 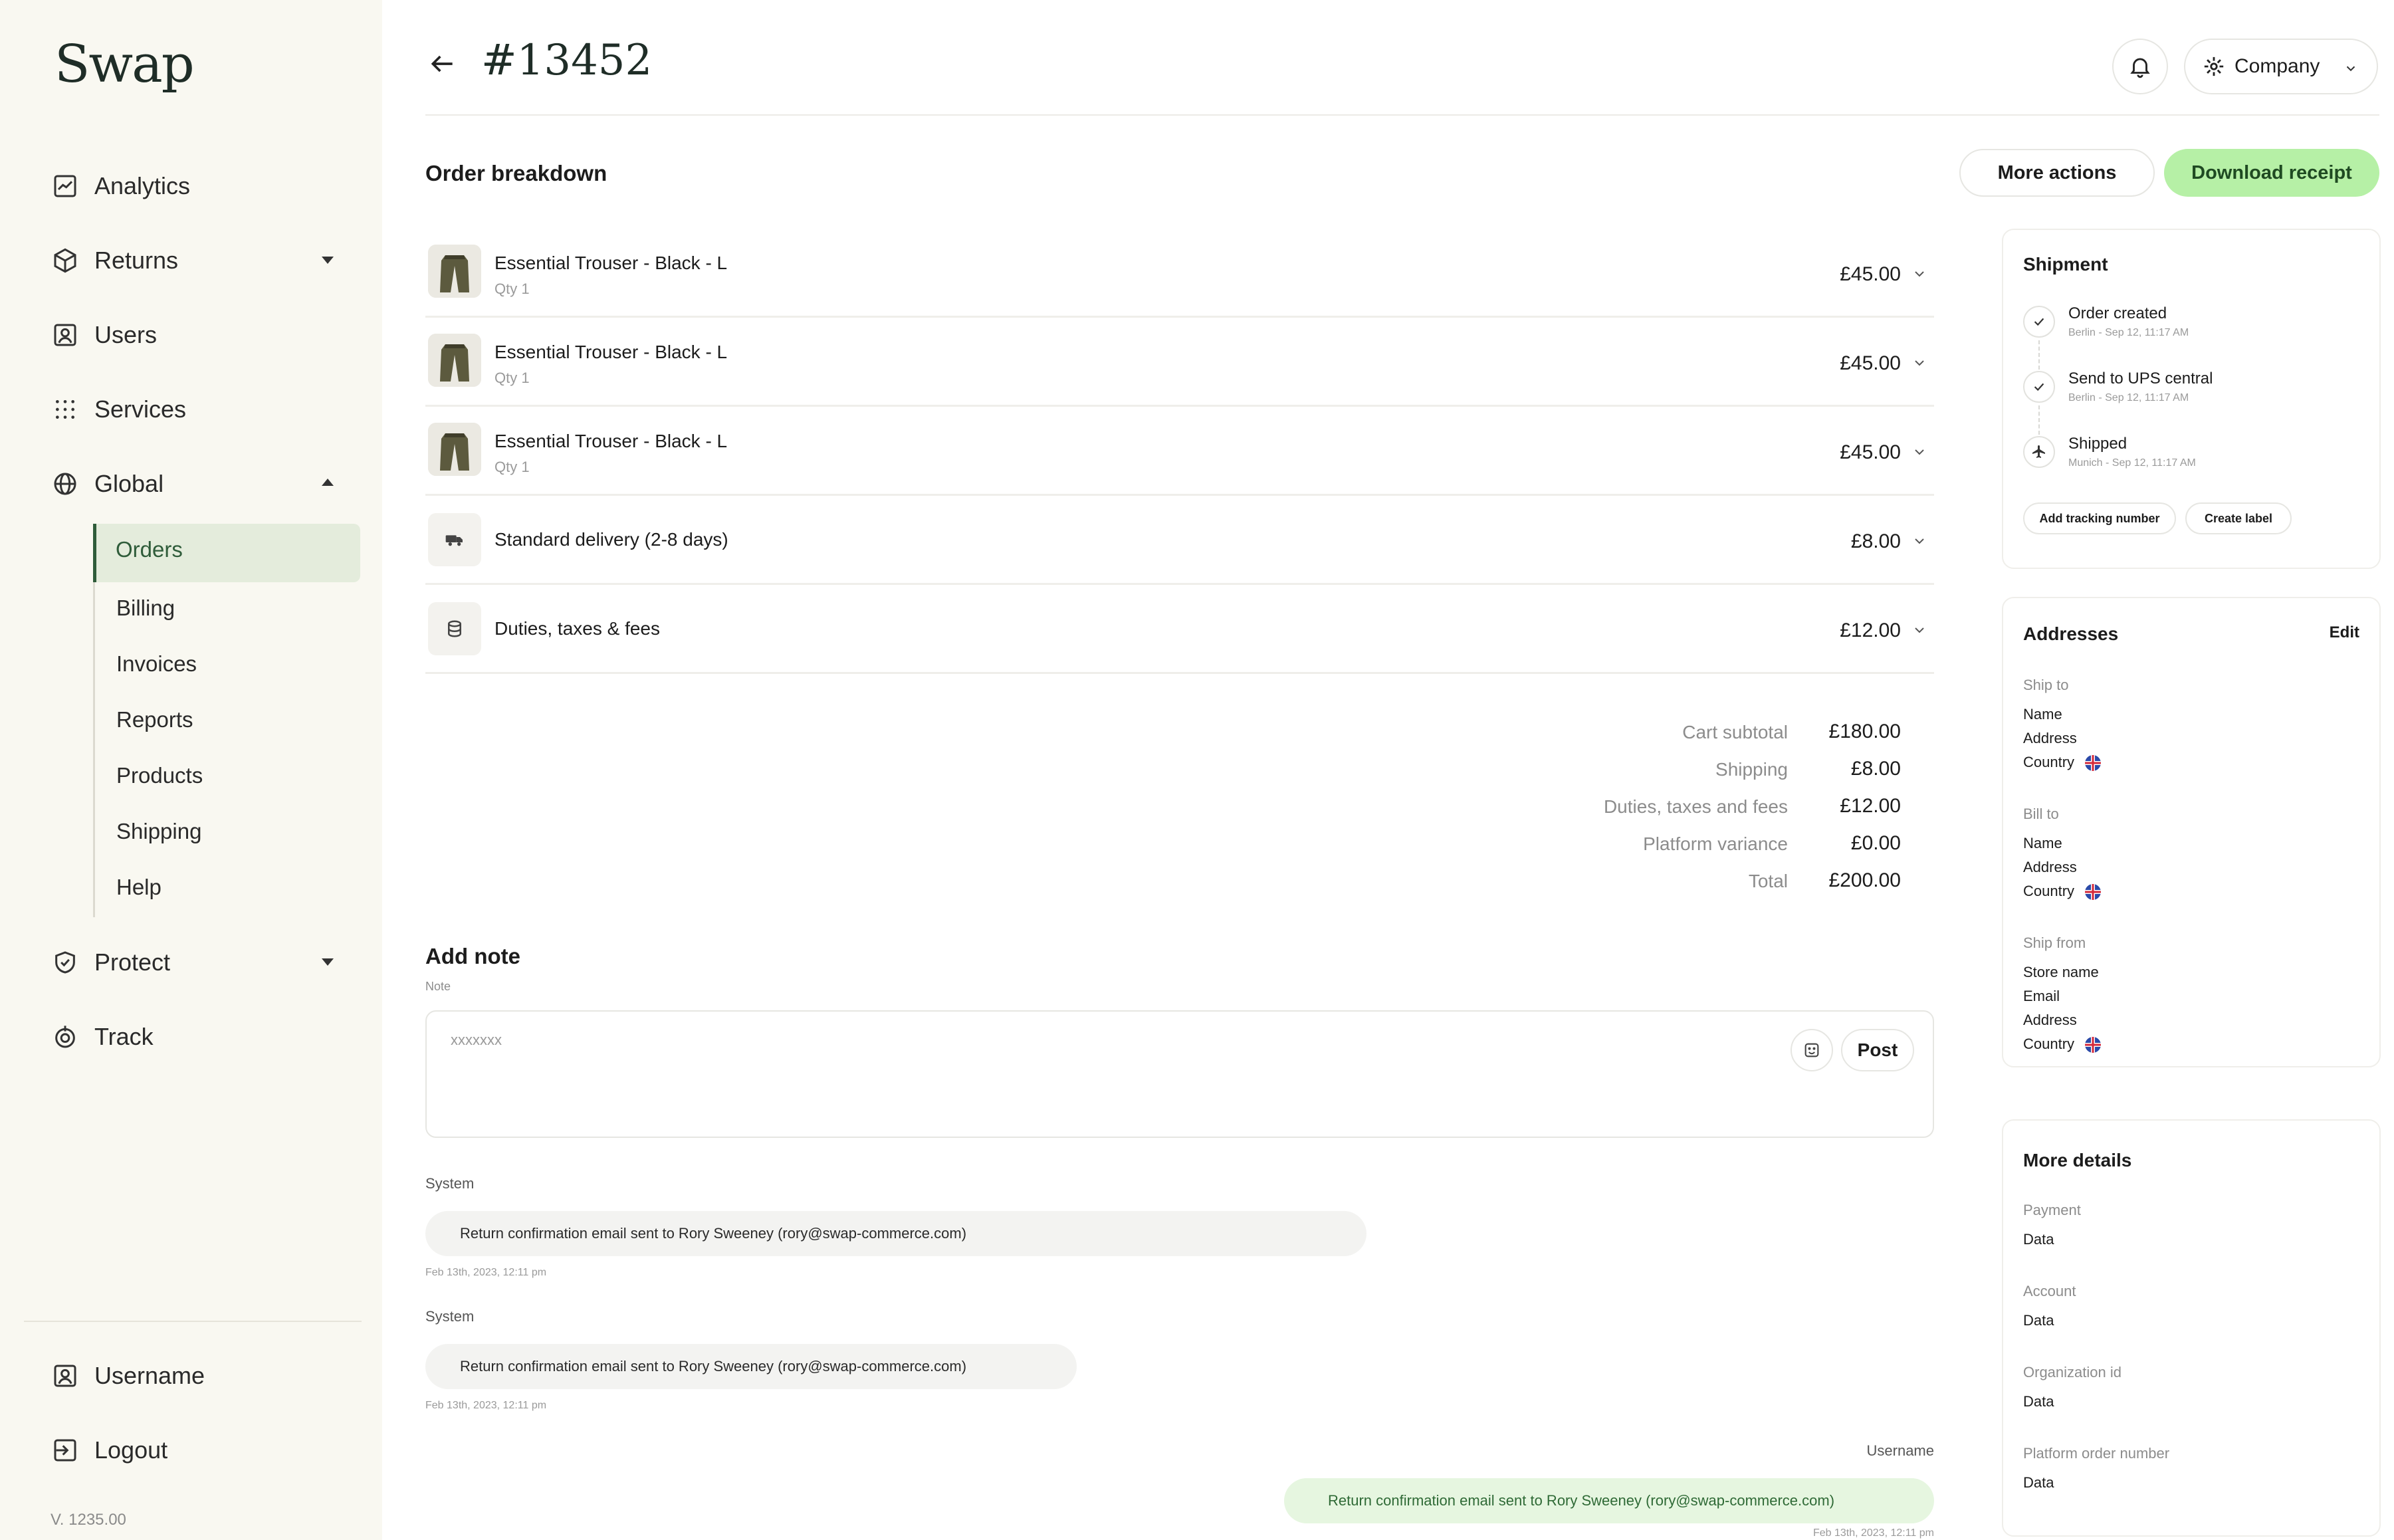 I want to click on step-title: Send to UPS central, so click(x=2140, y=378).